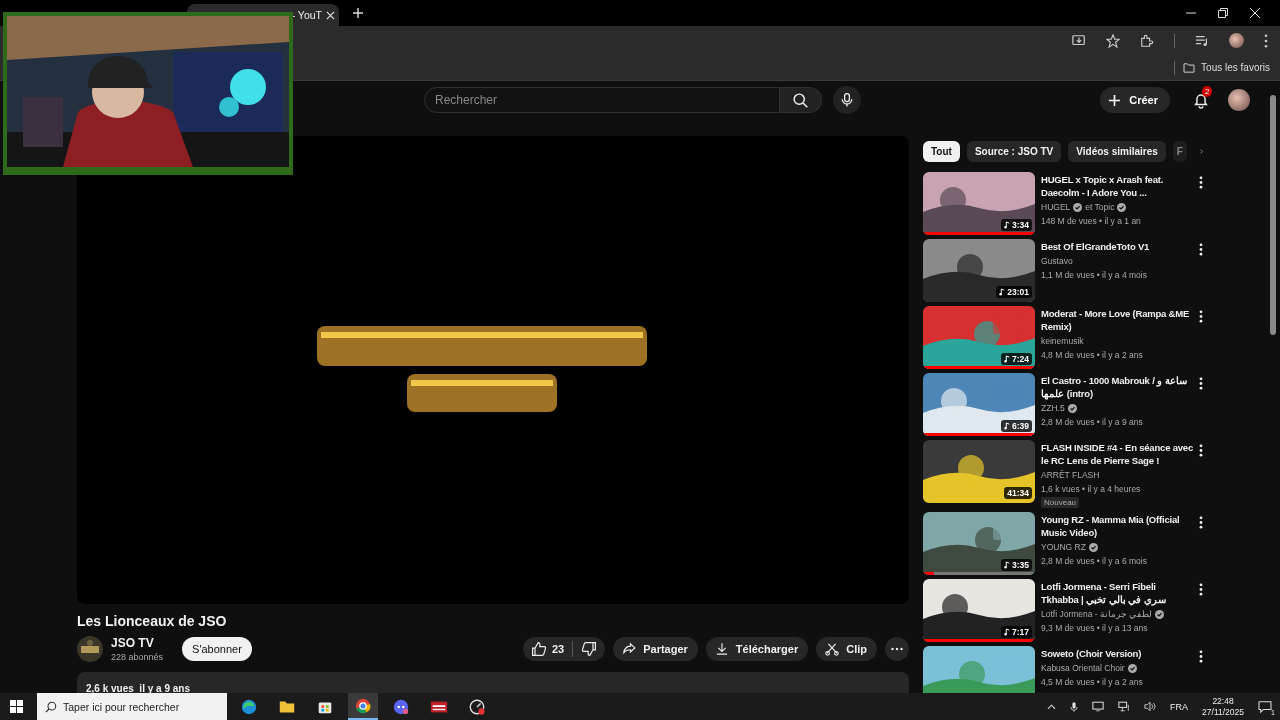 The image size is (1280, 720). I want to click on view-stats: 4,8 M de vues • il y a 2 ans, so click(1092, 355).